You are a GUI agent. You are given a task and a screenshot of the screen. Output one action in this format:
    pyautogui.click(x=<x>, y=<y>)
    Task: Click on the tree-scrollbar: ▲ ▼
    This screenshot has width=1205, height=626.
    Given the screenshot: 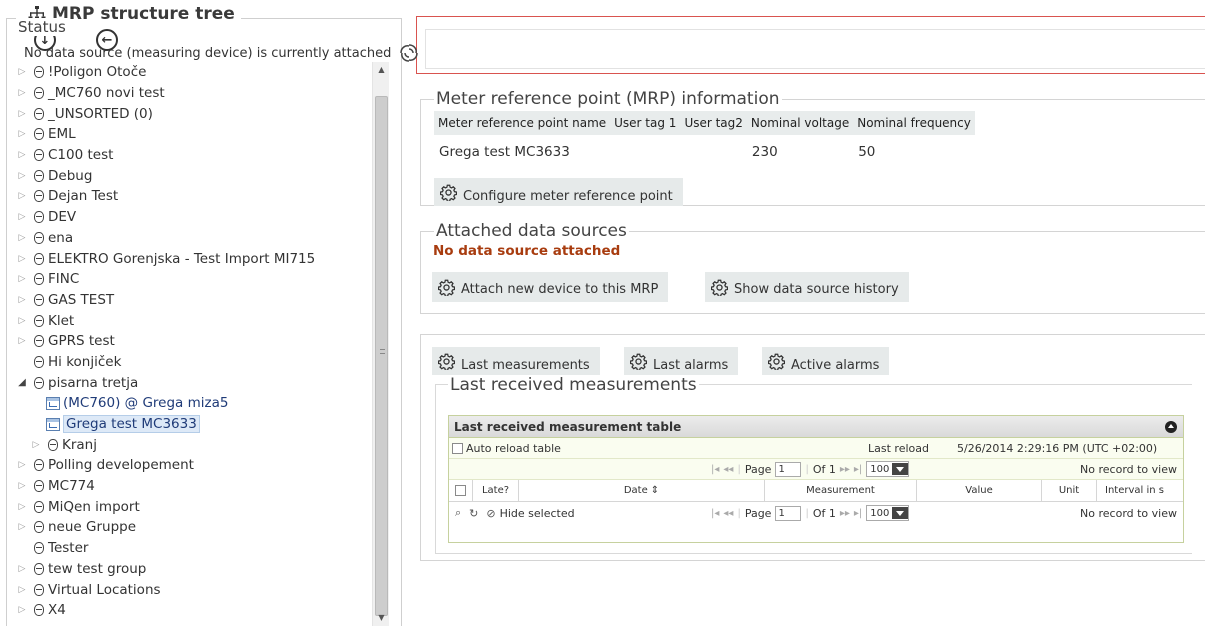 What is the action you would take?
    pyautogui.click(x=380, y=344)
    